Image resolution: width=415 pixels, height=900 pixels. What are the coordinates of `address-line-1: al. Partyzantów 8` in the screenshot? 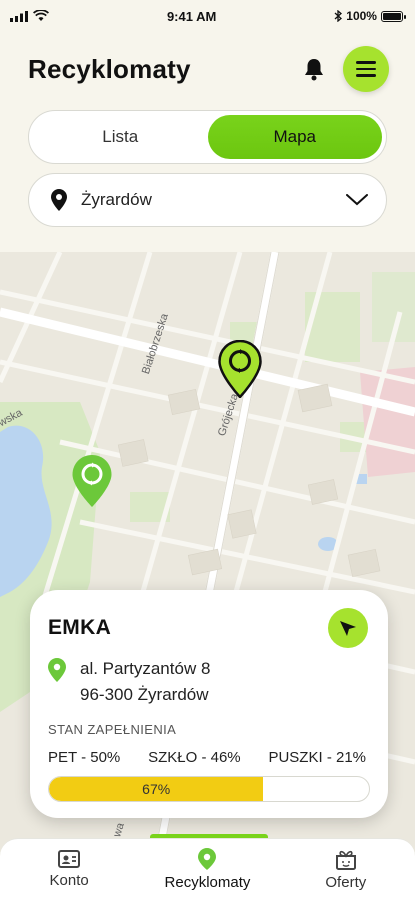 It's located at (145, 668).